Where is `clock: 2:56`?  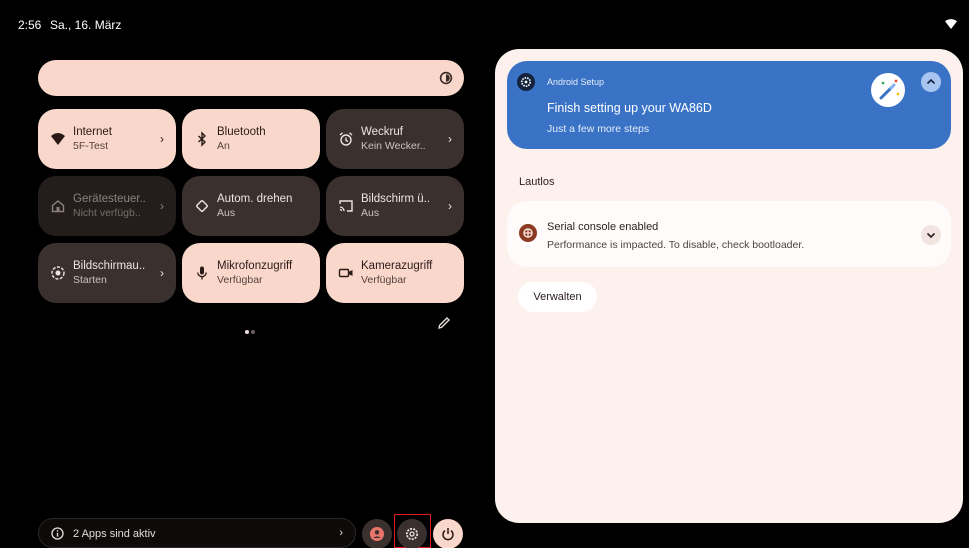 clock: 2:56 is located at coordinates (30, 25).